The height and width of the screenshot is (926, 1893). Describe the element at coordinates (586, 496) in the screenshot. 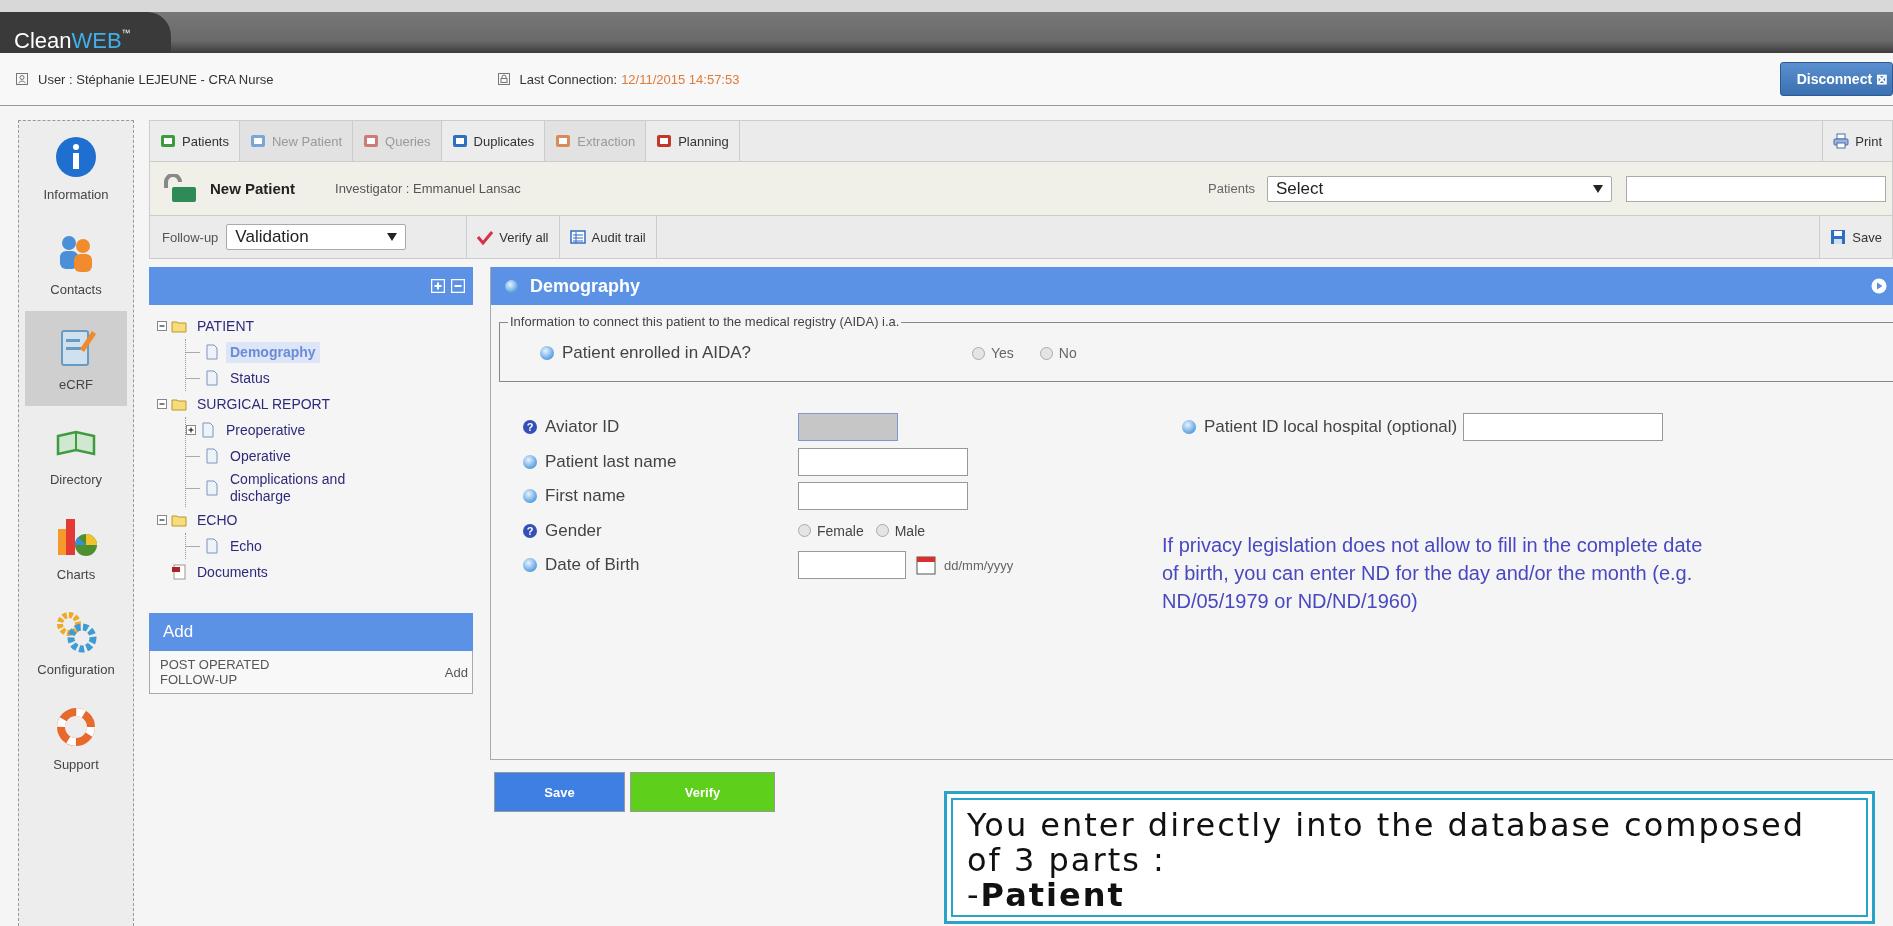

I see `field-label: First name` at that location.